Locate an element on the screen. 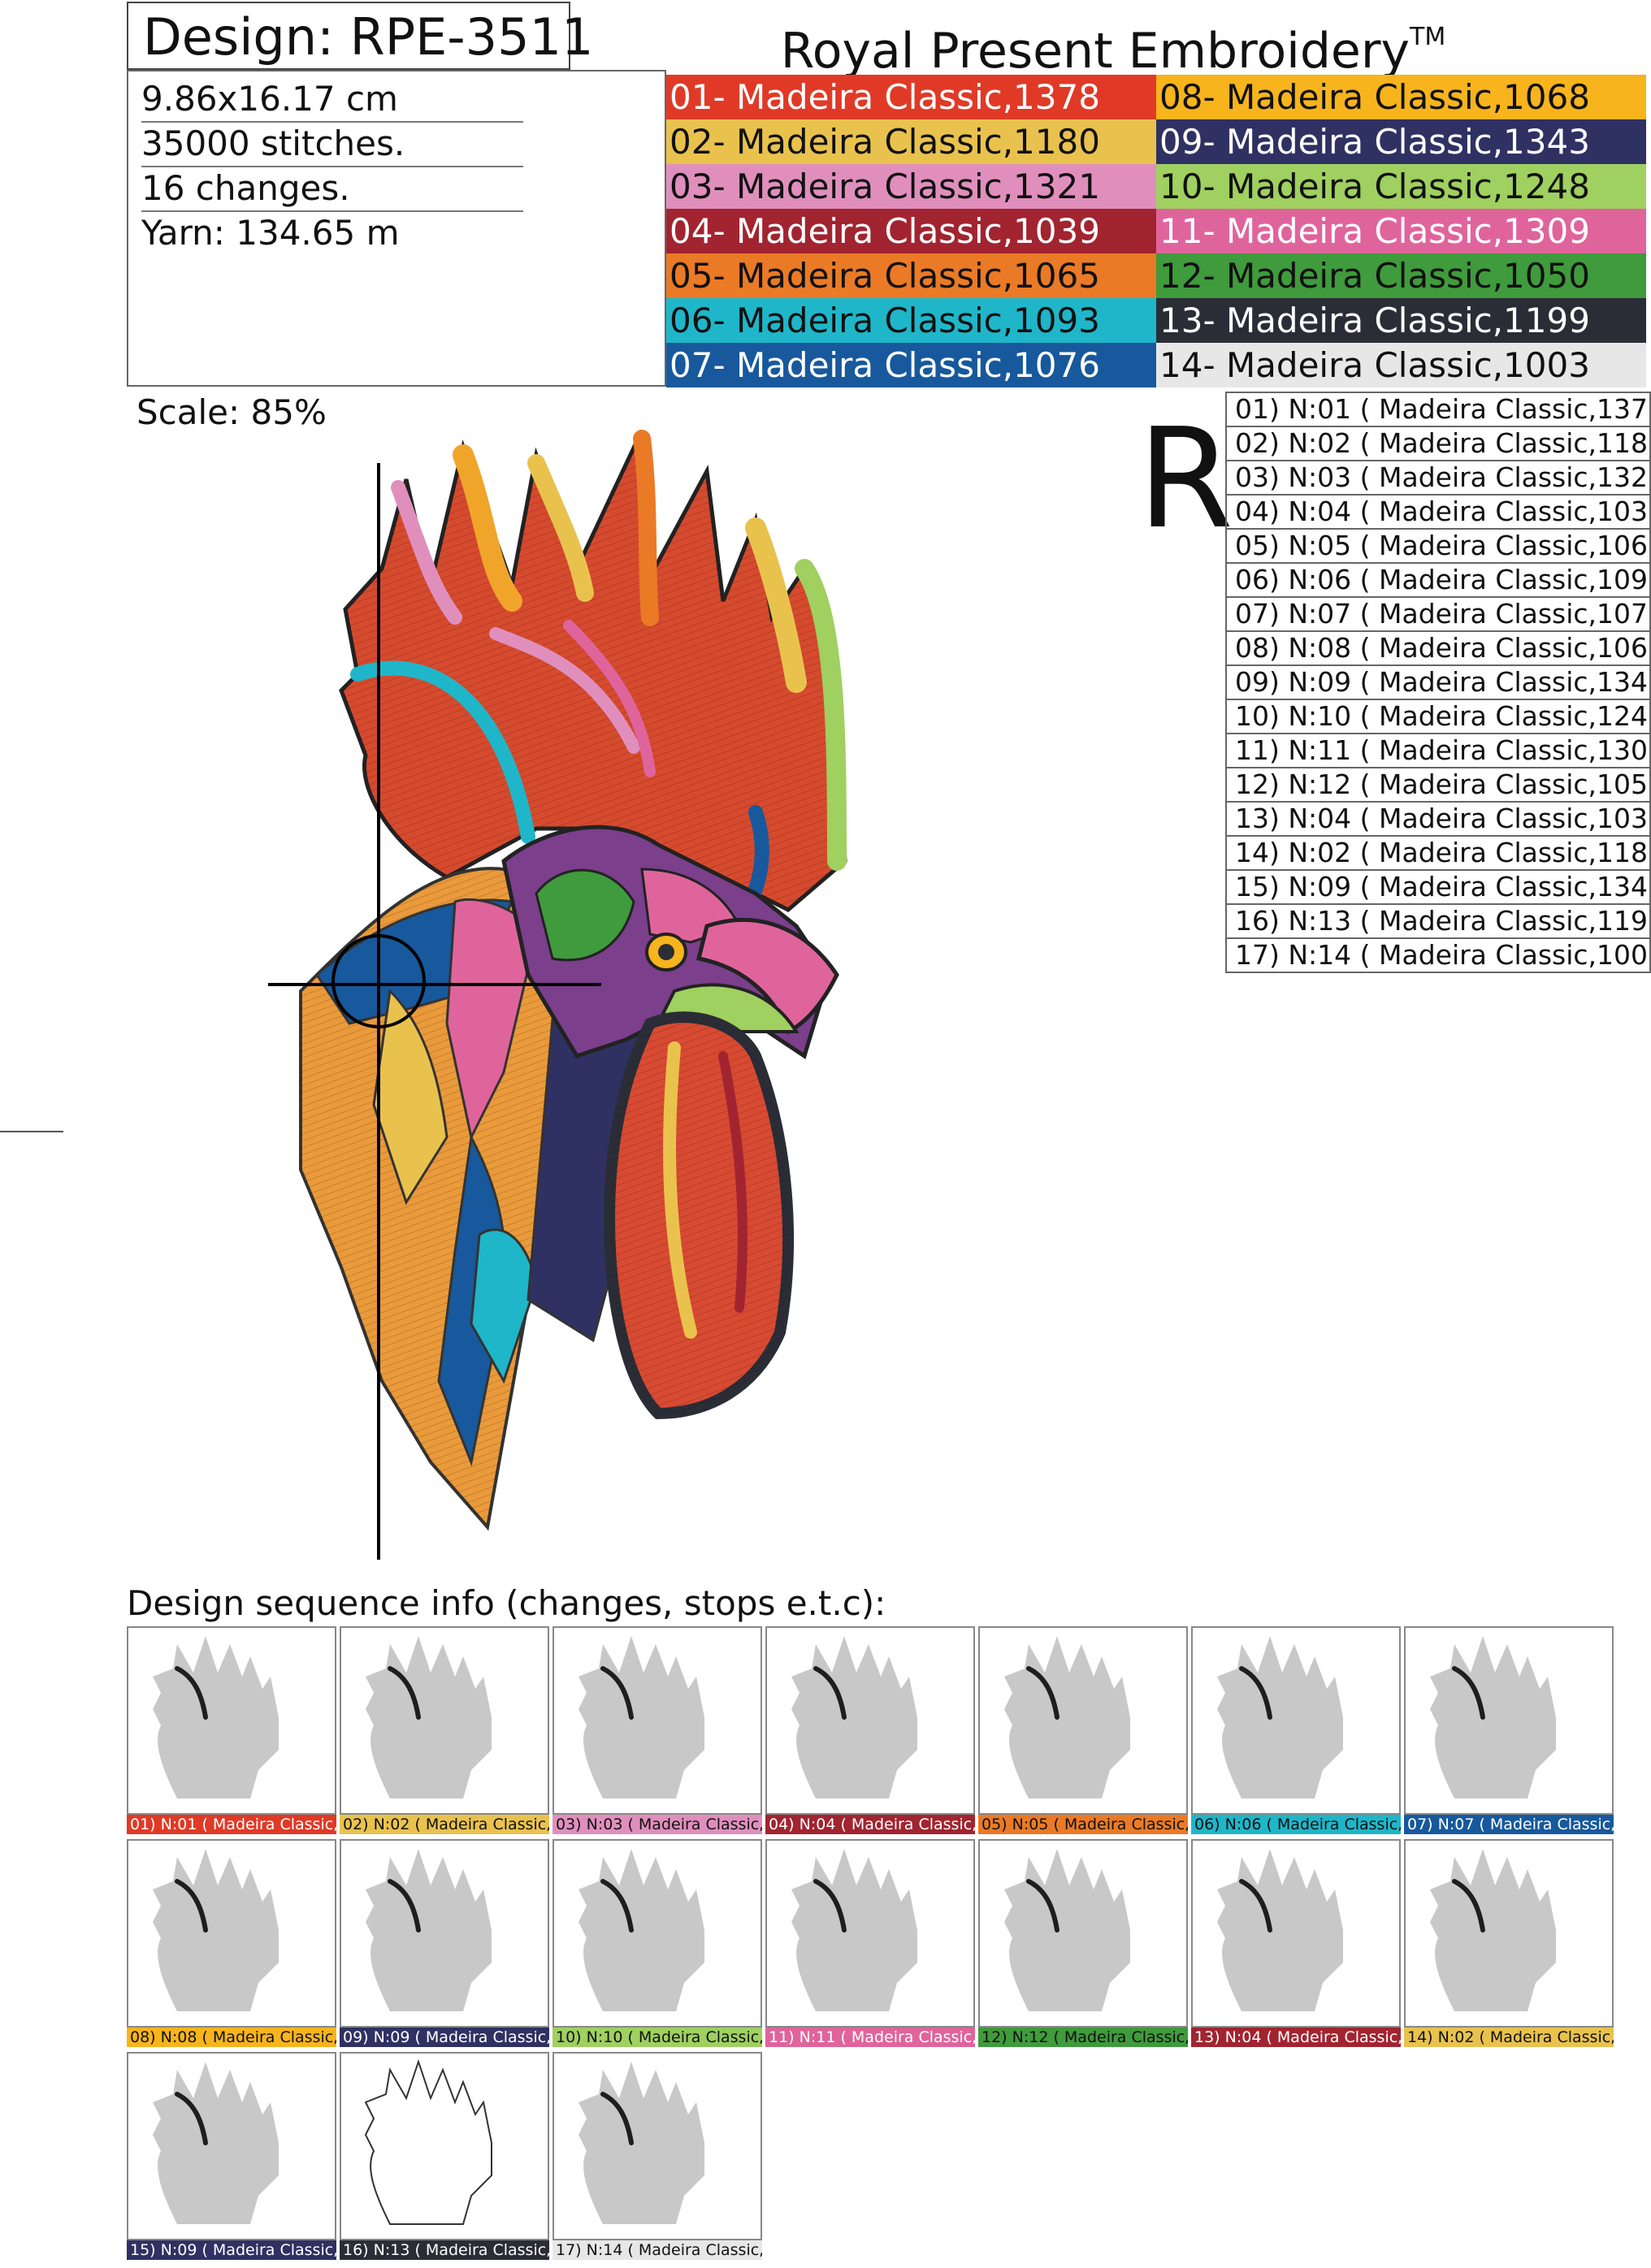 The width and height of the screenshot is (1651, 2268). sequence-thumbnail: 06) N:06 ( Madeira Classic,1093) is located at coordinates (1296, 1731).